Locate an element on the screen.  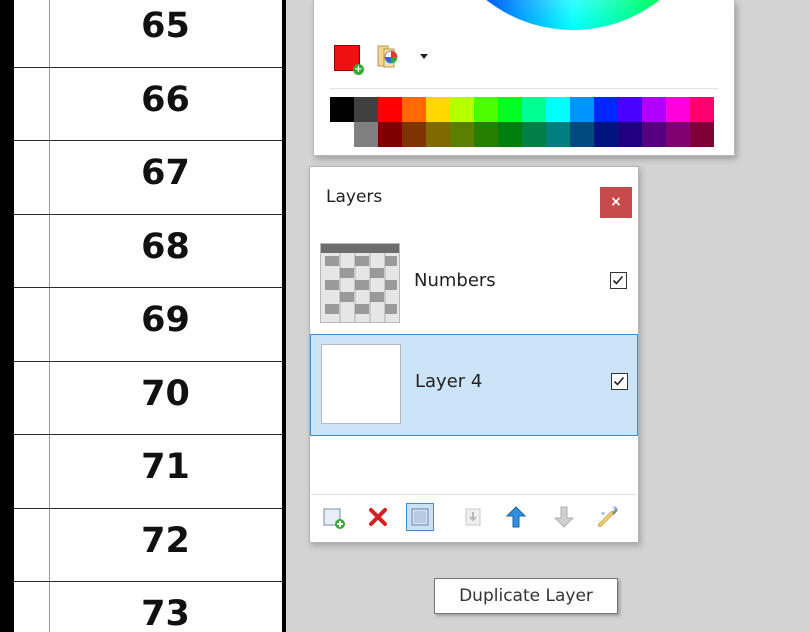
row-number: 72 is located at coordinates (165, 540).